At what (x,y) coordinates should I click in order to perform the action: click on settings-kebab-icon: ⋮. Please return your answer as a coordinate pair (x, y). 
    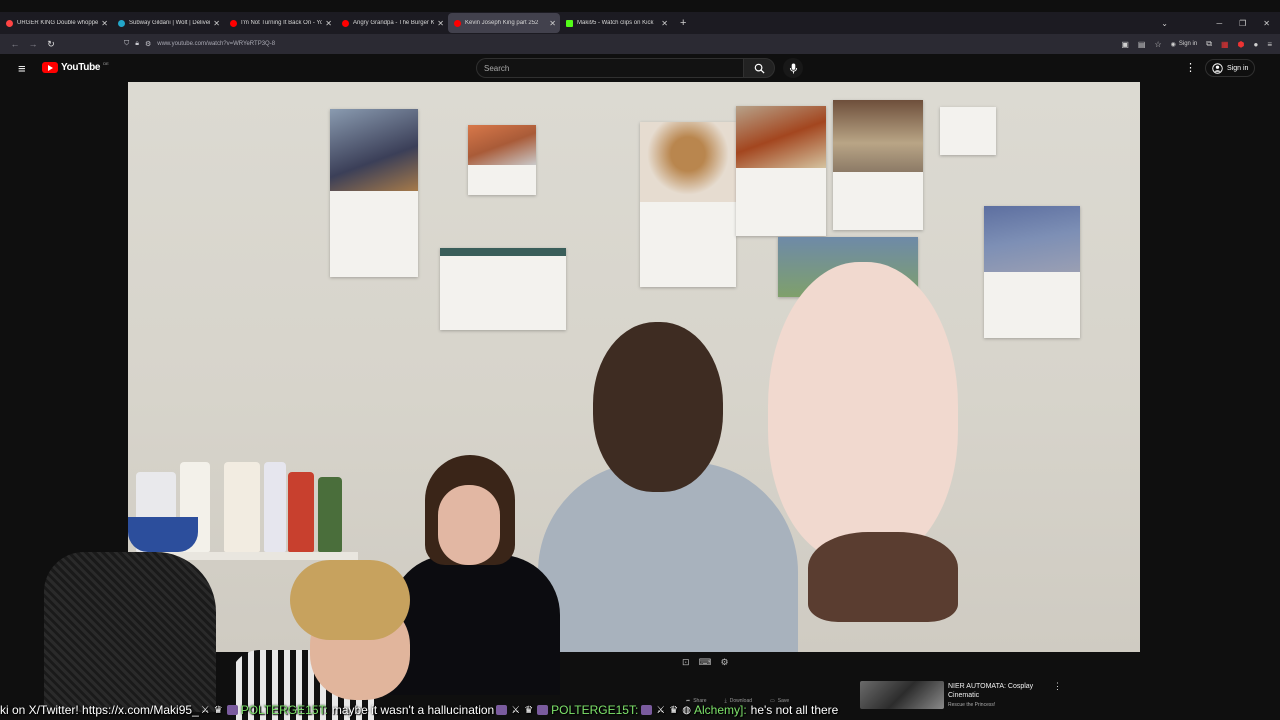
    Looking at the image, I should click on (1190, 67).